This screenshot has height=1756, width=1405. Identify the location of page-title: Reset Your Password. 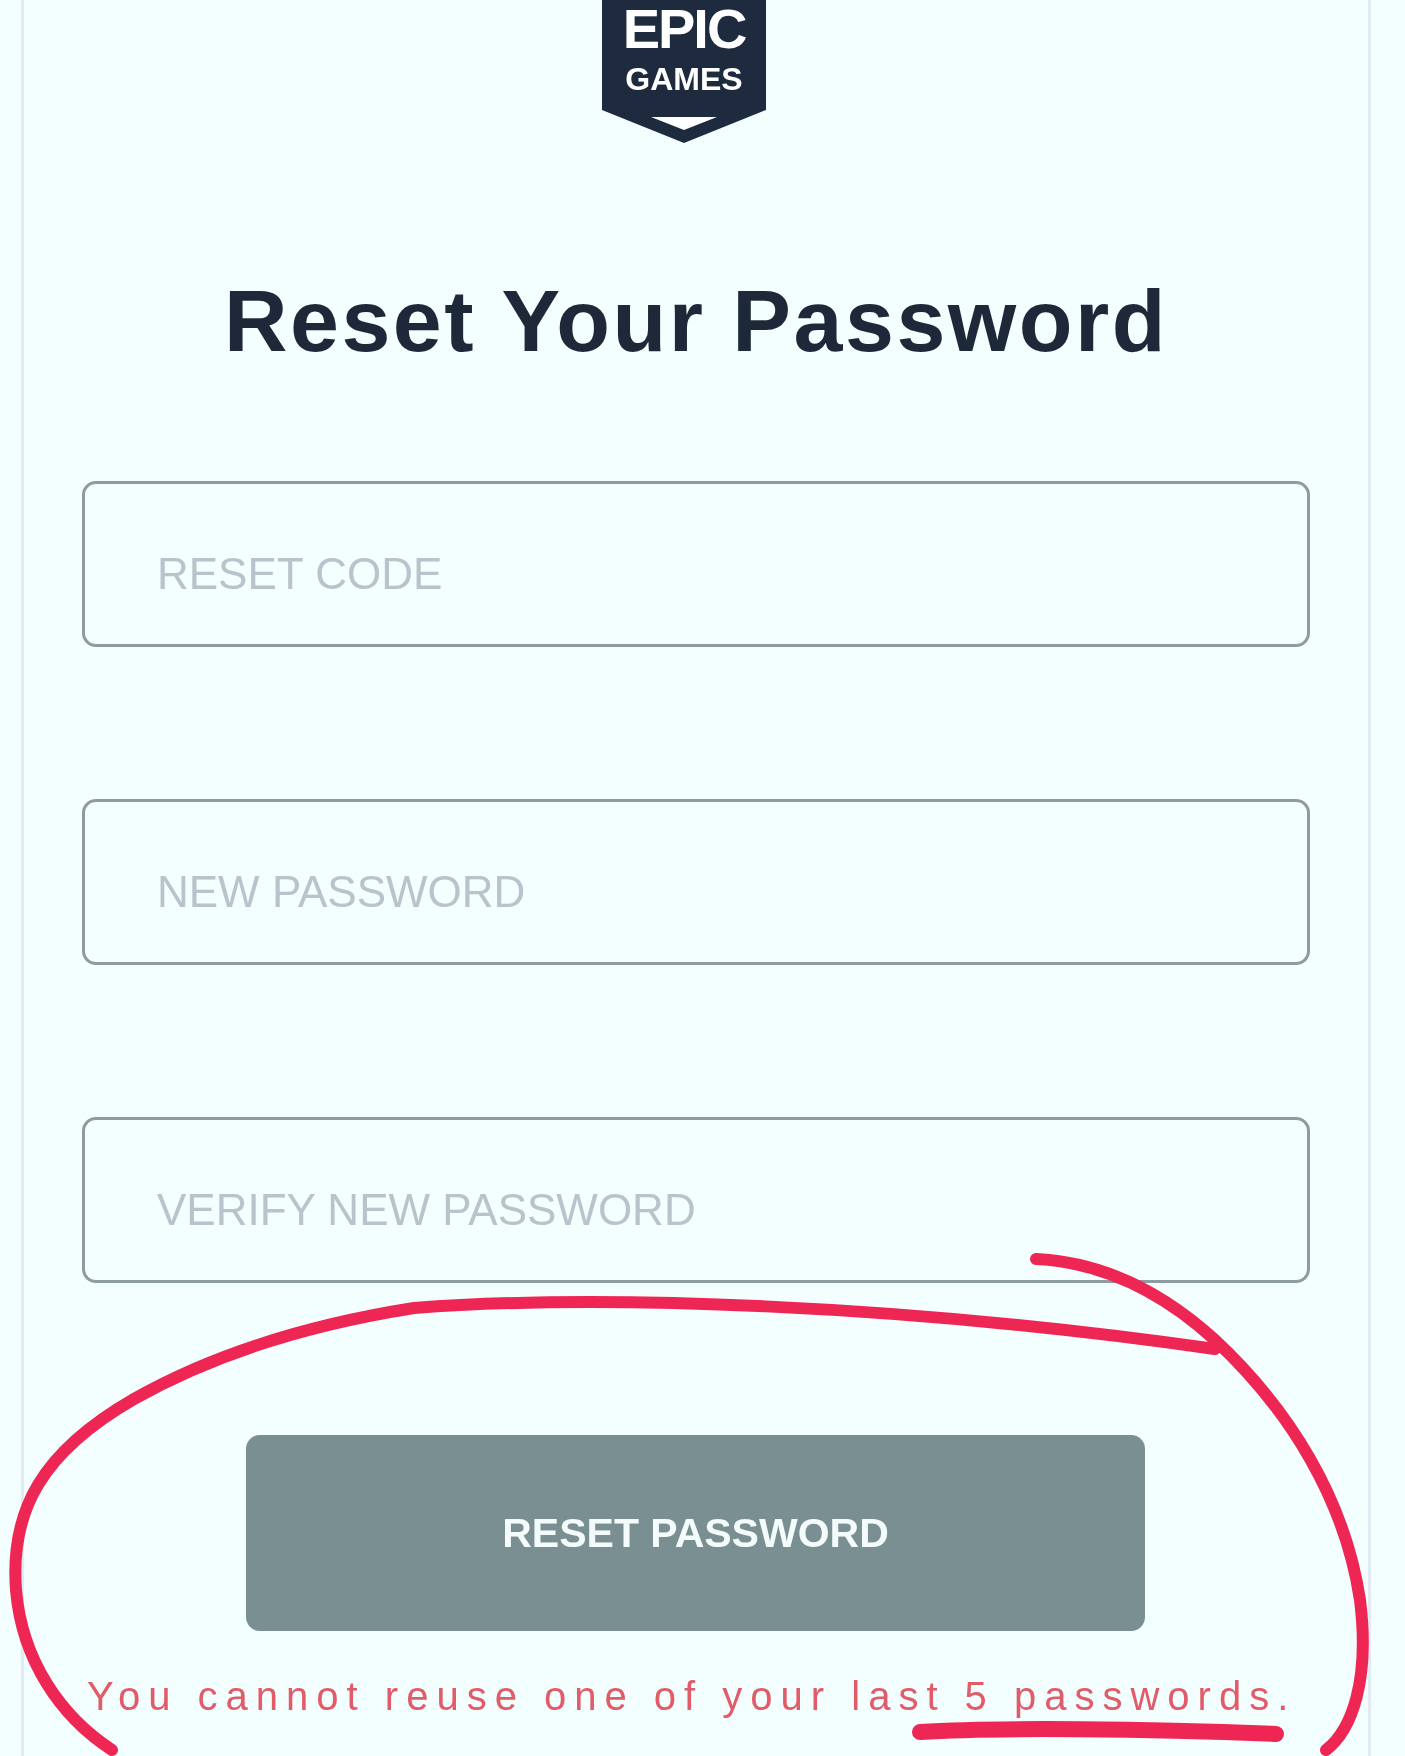
(696, 321).